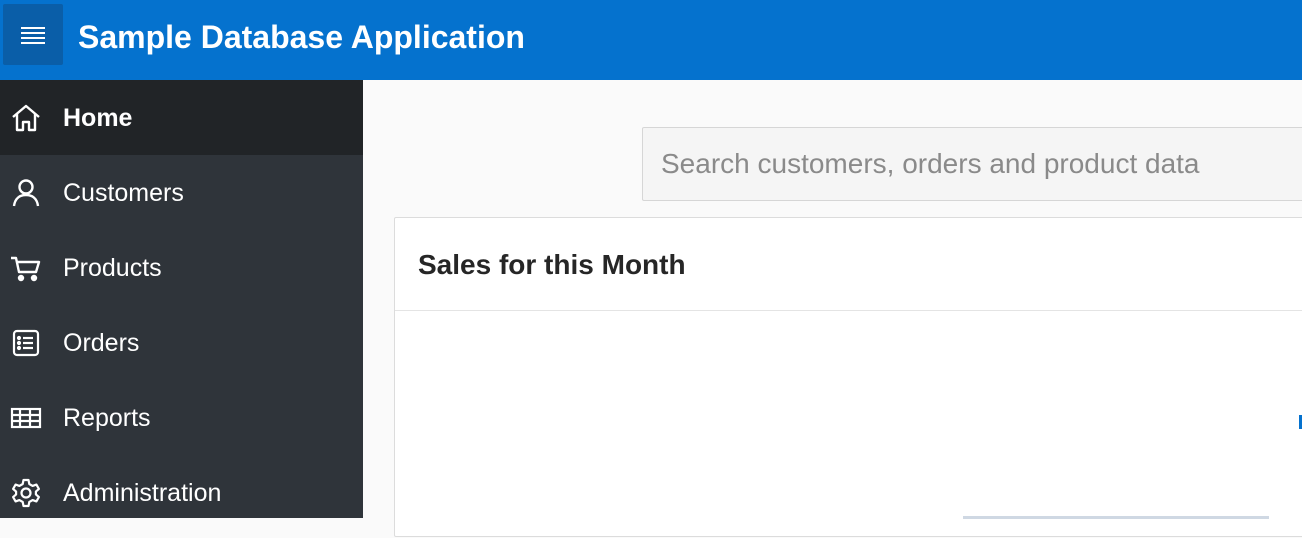  What do you see at coordinates (301, 37) in the screenshot?
I see `app-title: Sample Database Application` at bounding box center [301, 37].